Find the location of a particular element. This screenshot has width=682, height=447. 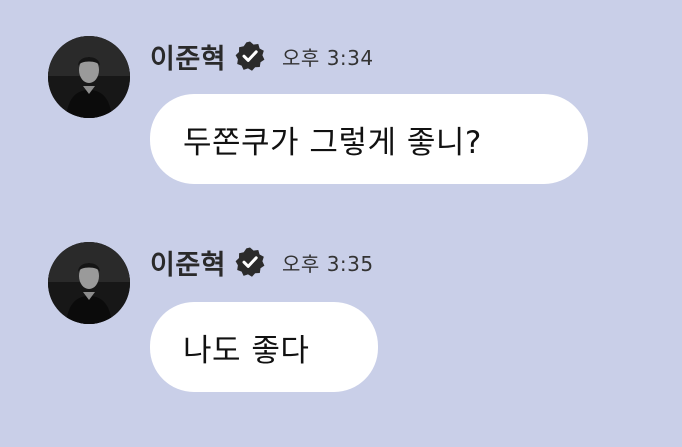

message-header: 이준혁 오후 3:34 is located at coordinates (262, 56).